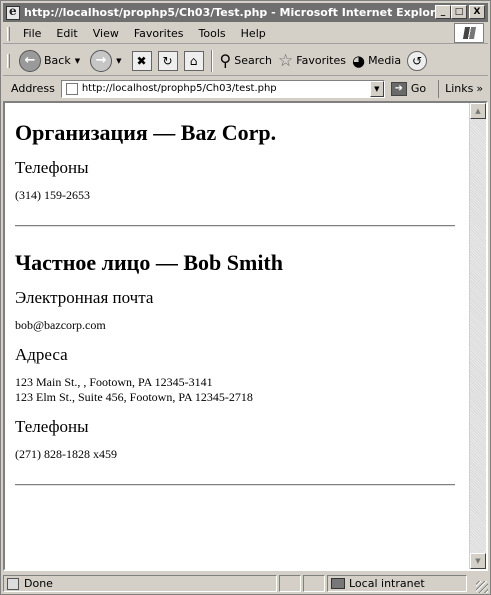 The height and width of the screenshot is (595, 491). What do you see at coordinates (118, 61) in the screenshot?
I see `forward-dropdown-icon: ▼` at bounding box center [118, 61].